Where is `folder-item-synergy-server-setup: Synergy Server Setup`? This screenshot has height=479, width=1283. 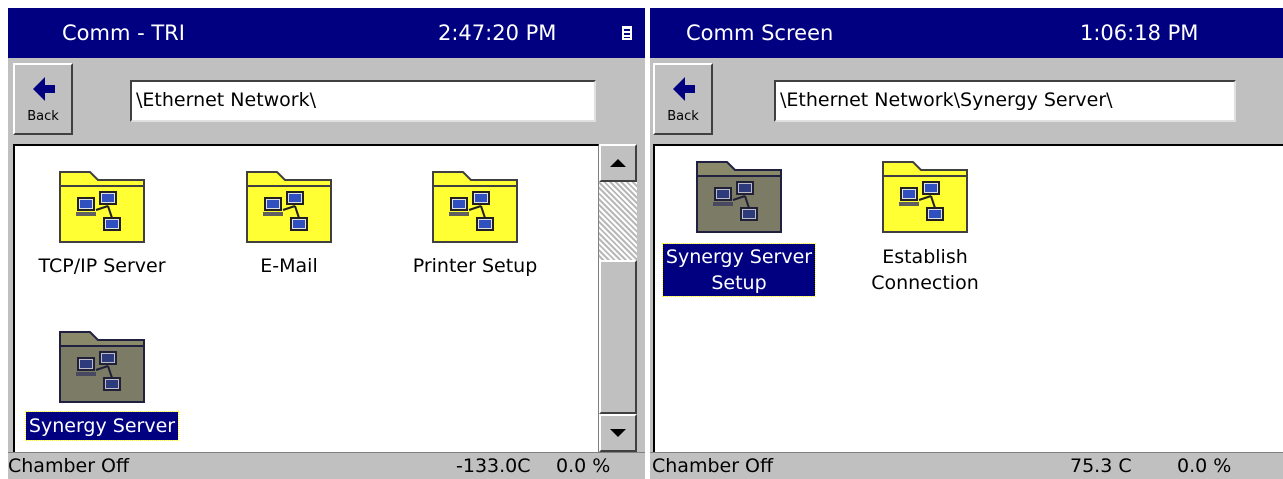 folder-item-synergy-server-setup: Synergy Server Setup is located at coordinates (739, 226).